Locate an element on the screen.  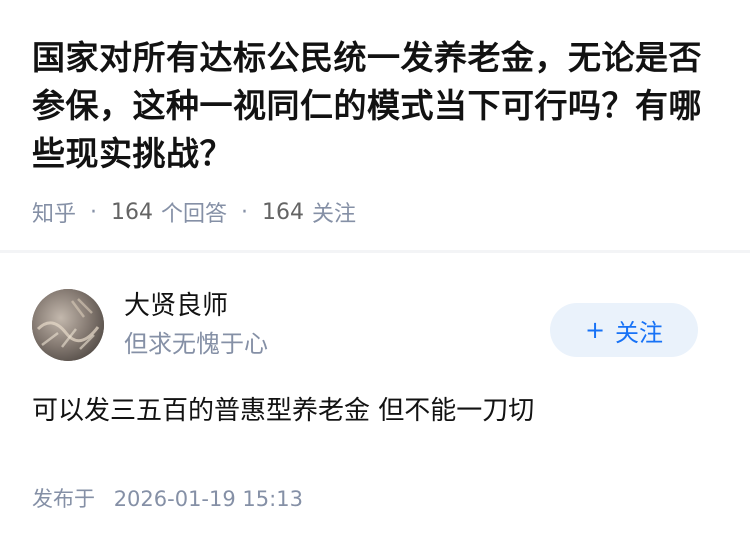
avatar is located at coordinates (68, 325).